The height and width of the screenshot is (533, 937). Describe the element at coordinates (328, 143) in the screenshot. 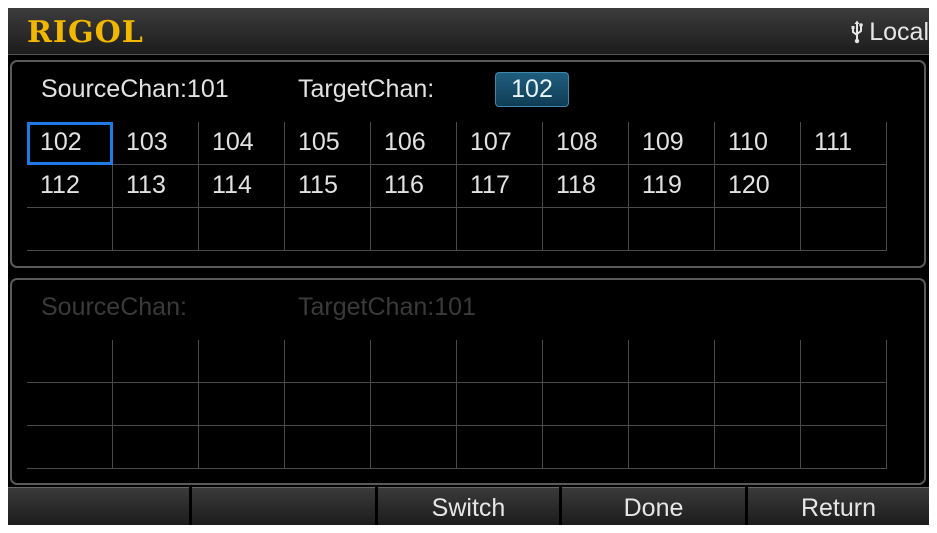

I see `channel-cell: 105` at that location.